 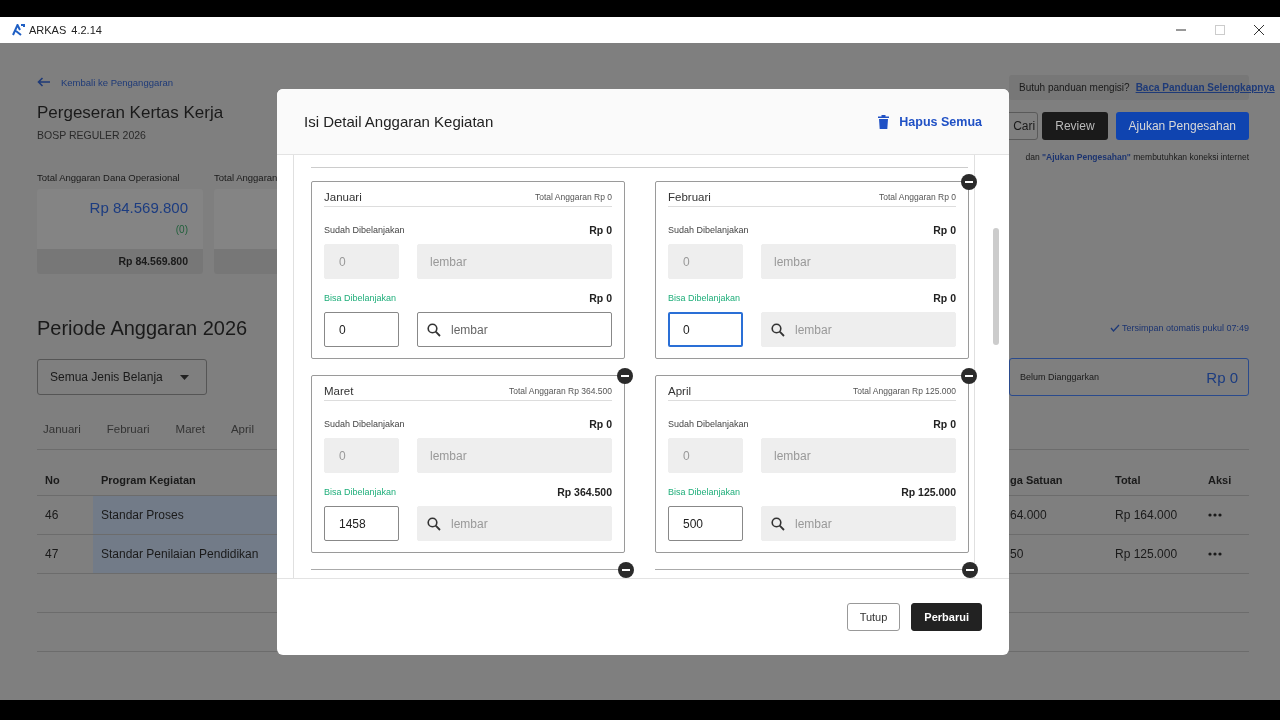 What do you see at coordinates (52, 554) in the screenshot?
I see `table-cell-text: 47` at bounding box center [52, 554].